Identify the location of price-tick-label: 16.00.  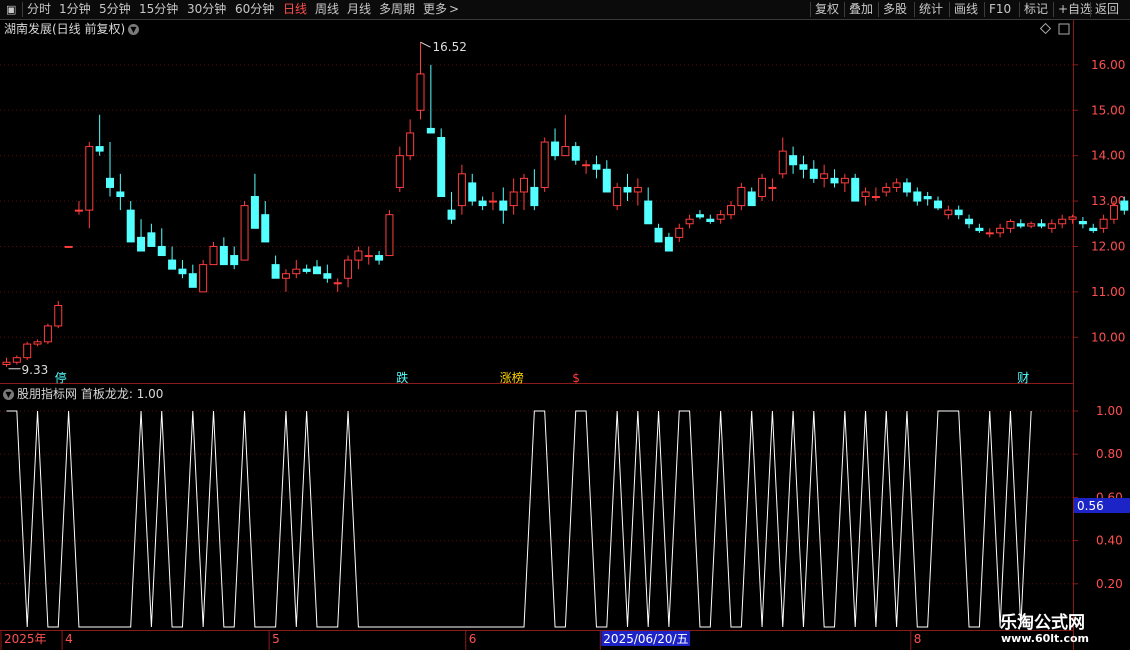
(1108, 65).